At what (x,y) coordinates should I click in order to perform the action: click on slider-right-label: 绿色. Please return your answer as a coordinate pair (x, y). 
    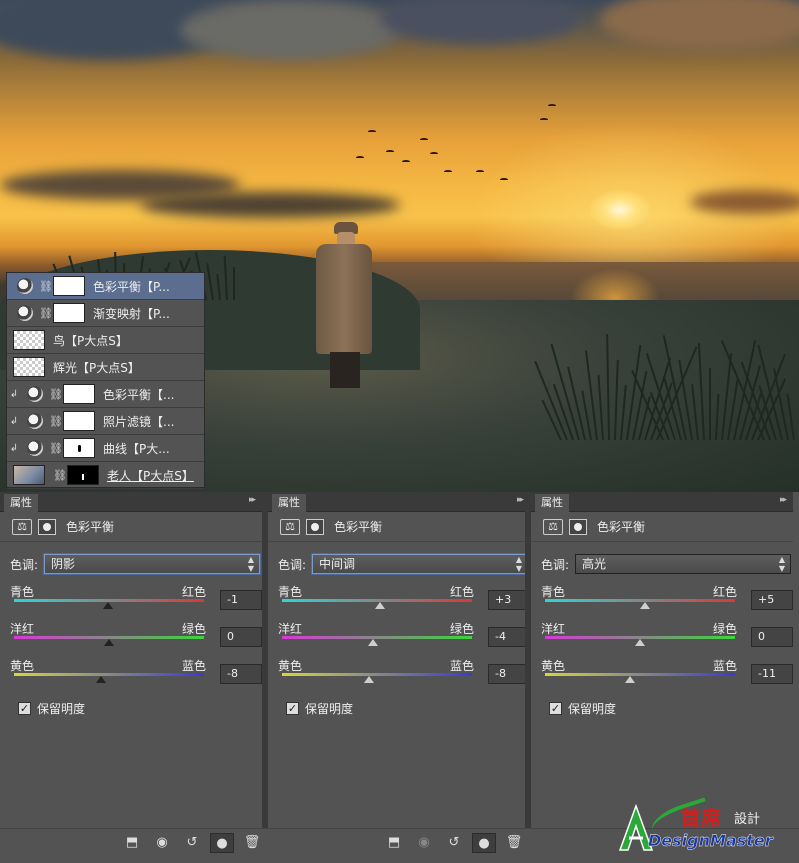
    Looking at the image, I should click on (725, 629).